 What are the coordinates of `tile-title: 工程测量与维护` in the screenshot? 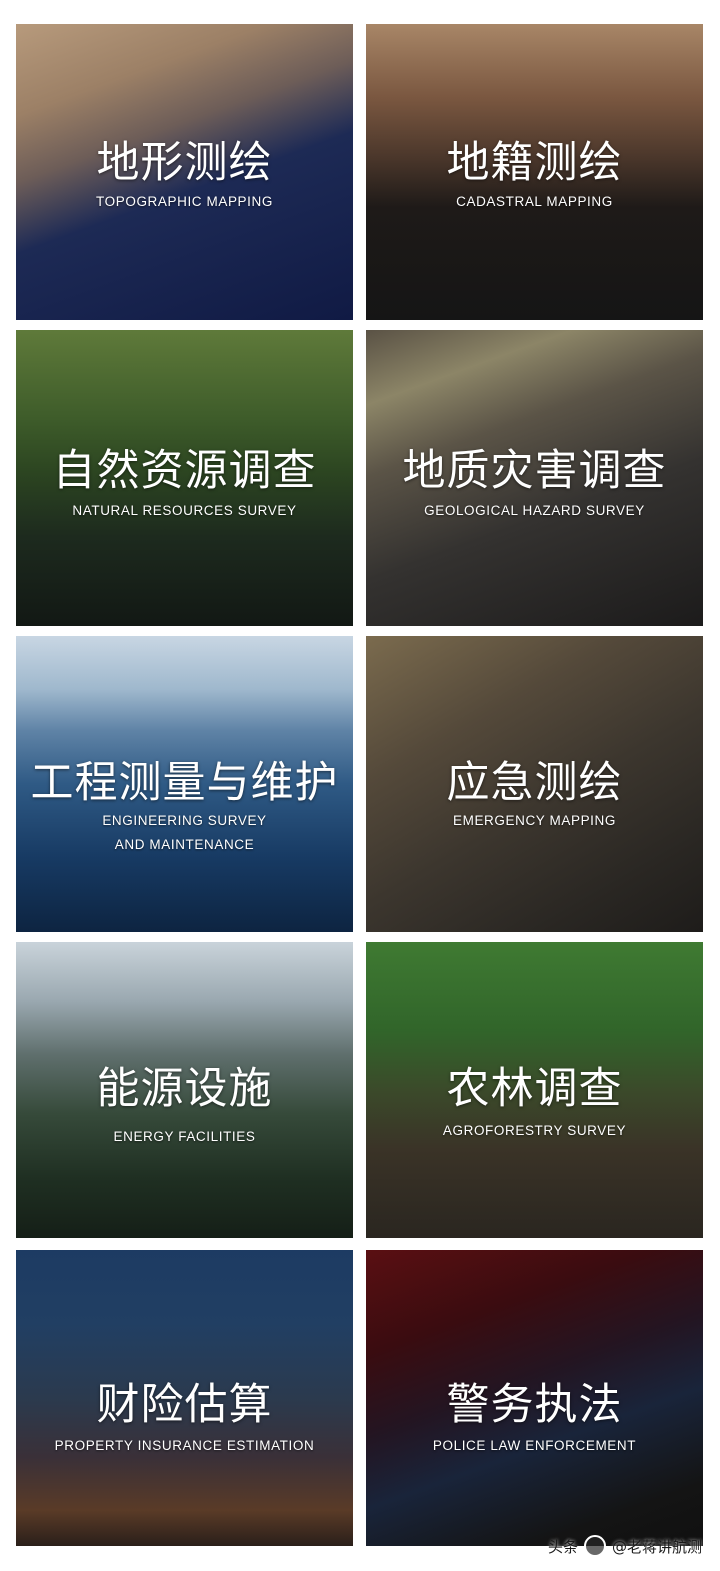 It's located at (184, 783).